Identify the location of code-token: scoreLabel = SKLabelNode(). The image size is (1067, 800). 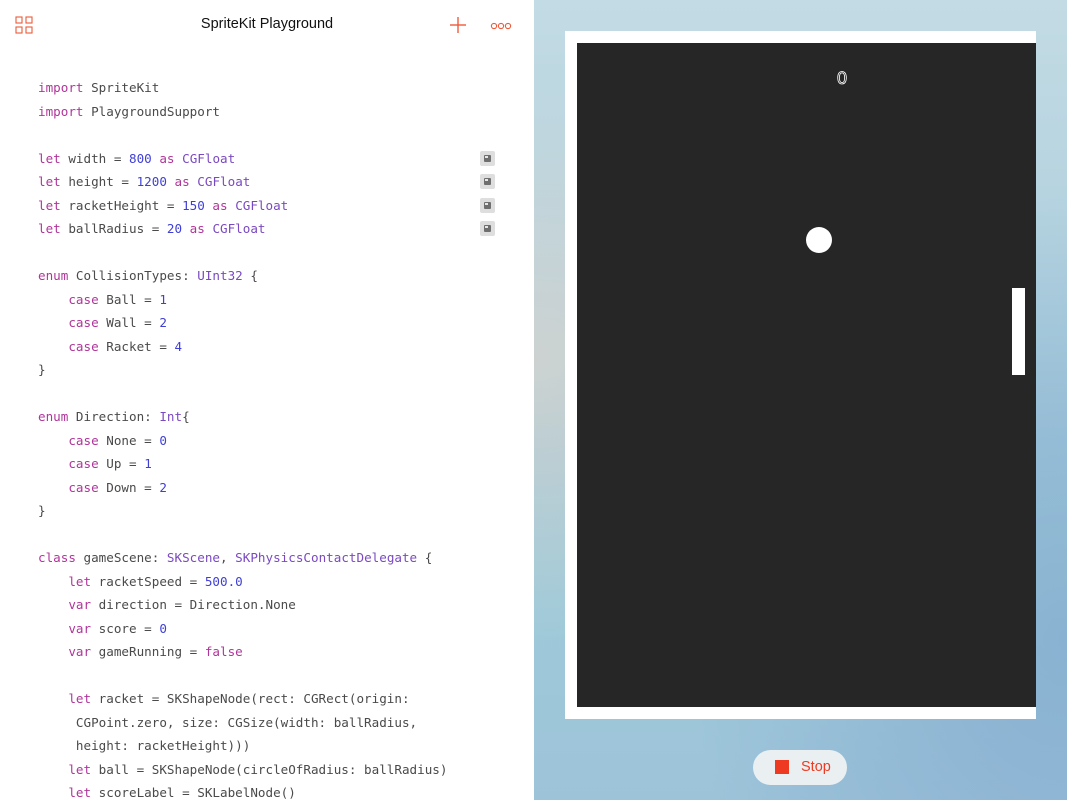
(193, 792).